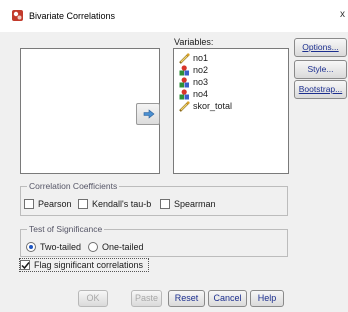 The image size is (348, 312). I want to click on two-tailed-radio: Two-tailed, so click(53, 247).